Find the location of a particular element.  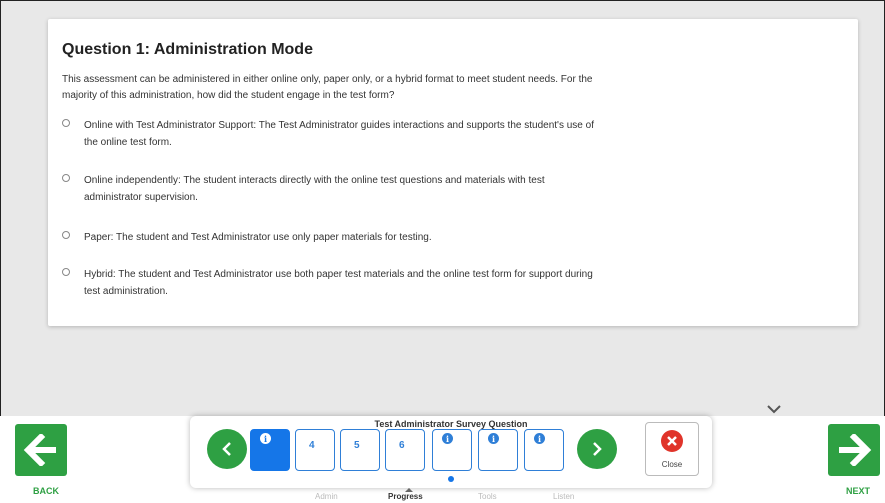

close-tray-button: Close is located at coordinates (672, 449).